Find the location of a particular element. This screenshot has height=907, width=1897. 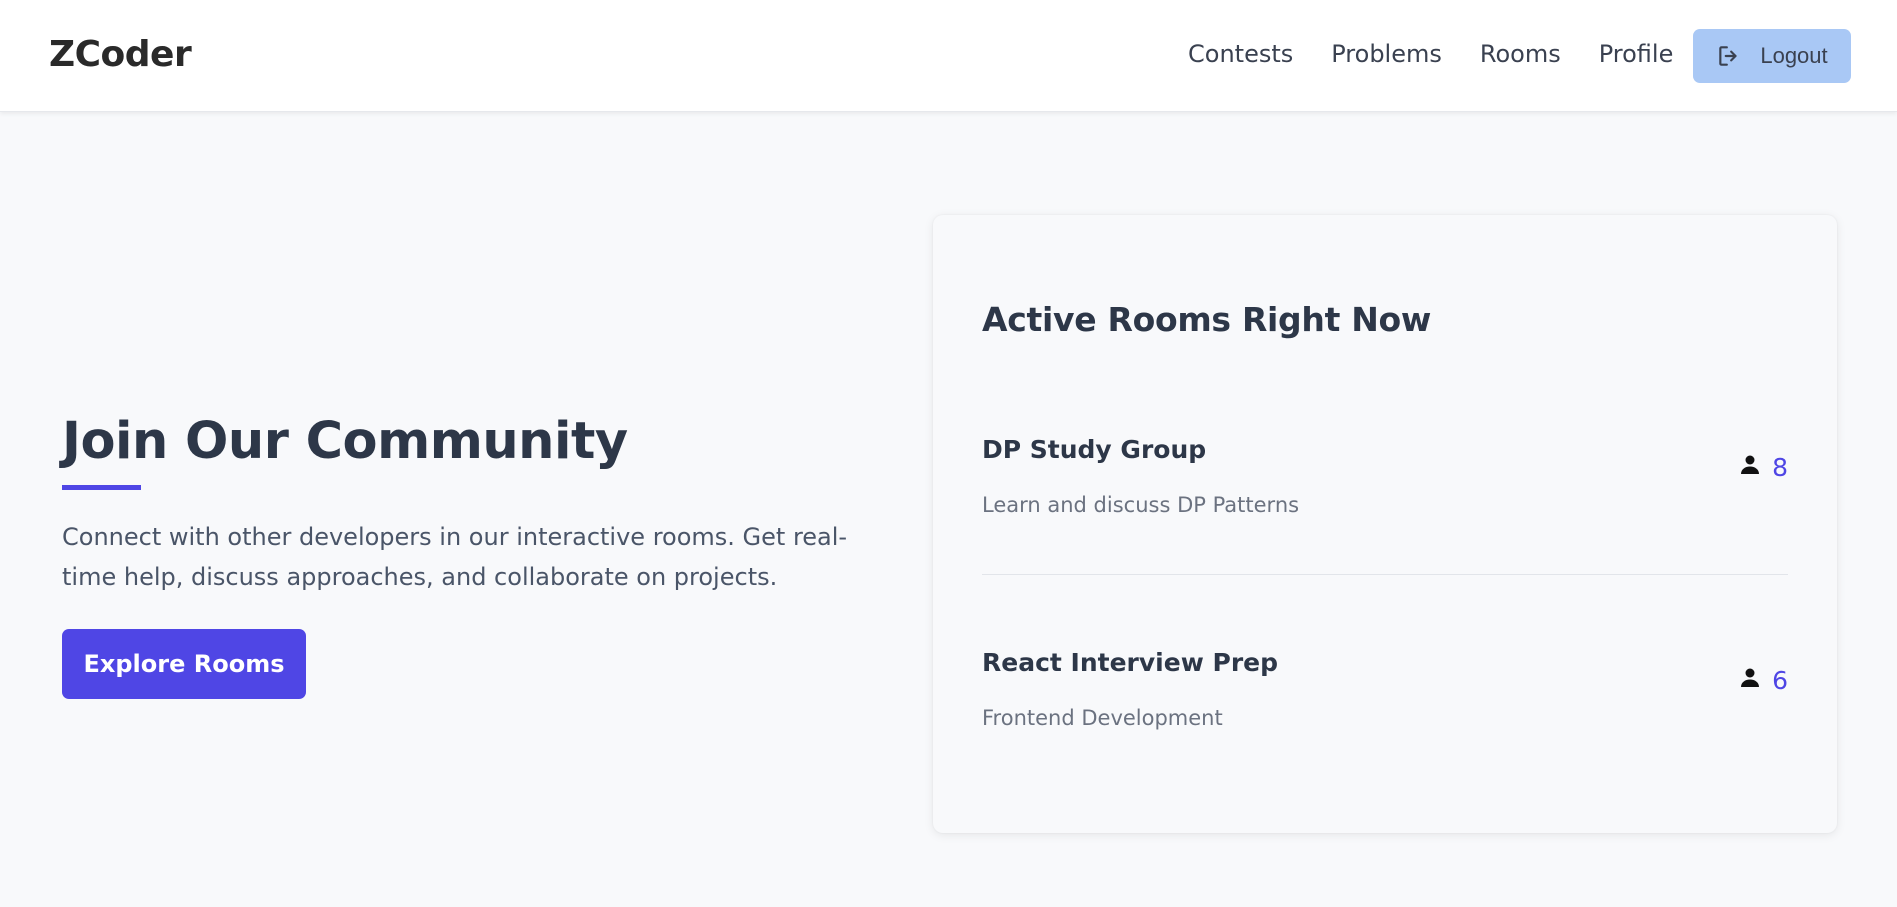

member-count: 8 is located at coordinates (1780, 467).